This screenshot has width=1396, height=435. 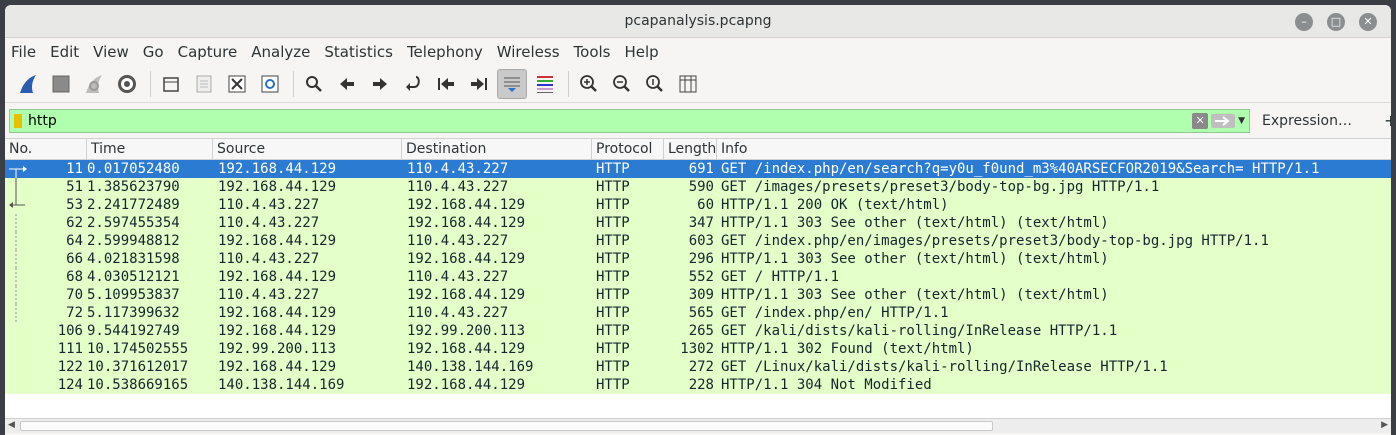 I want to click on packet-destination: 110.4.43.227, so click(x=458, y=313).